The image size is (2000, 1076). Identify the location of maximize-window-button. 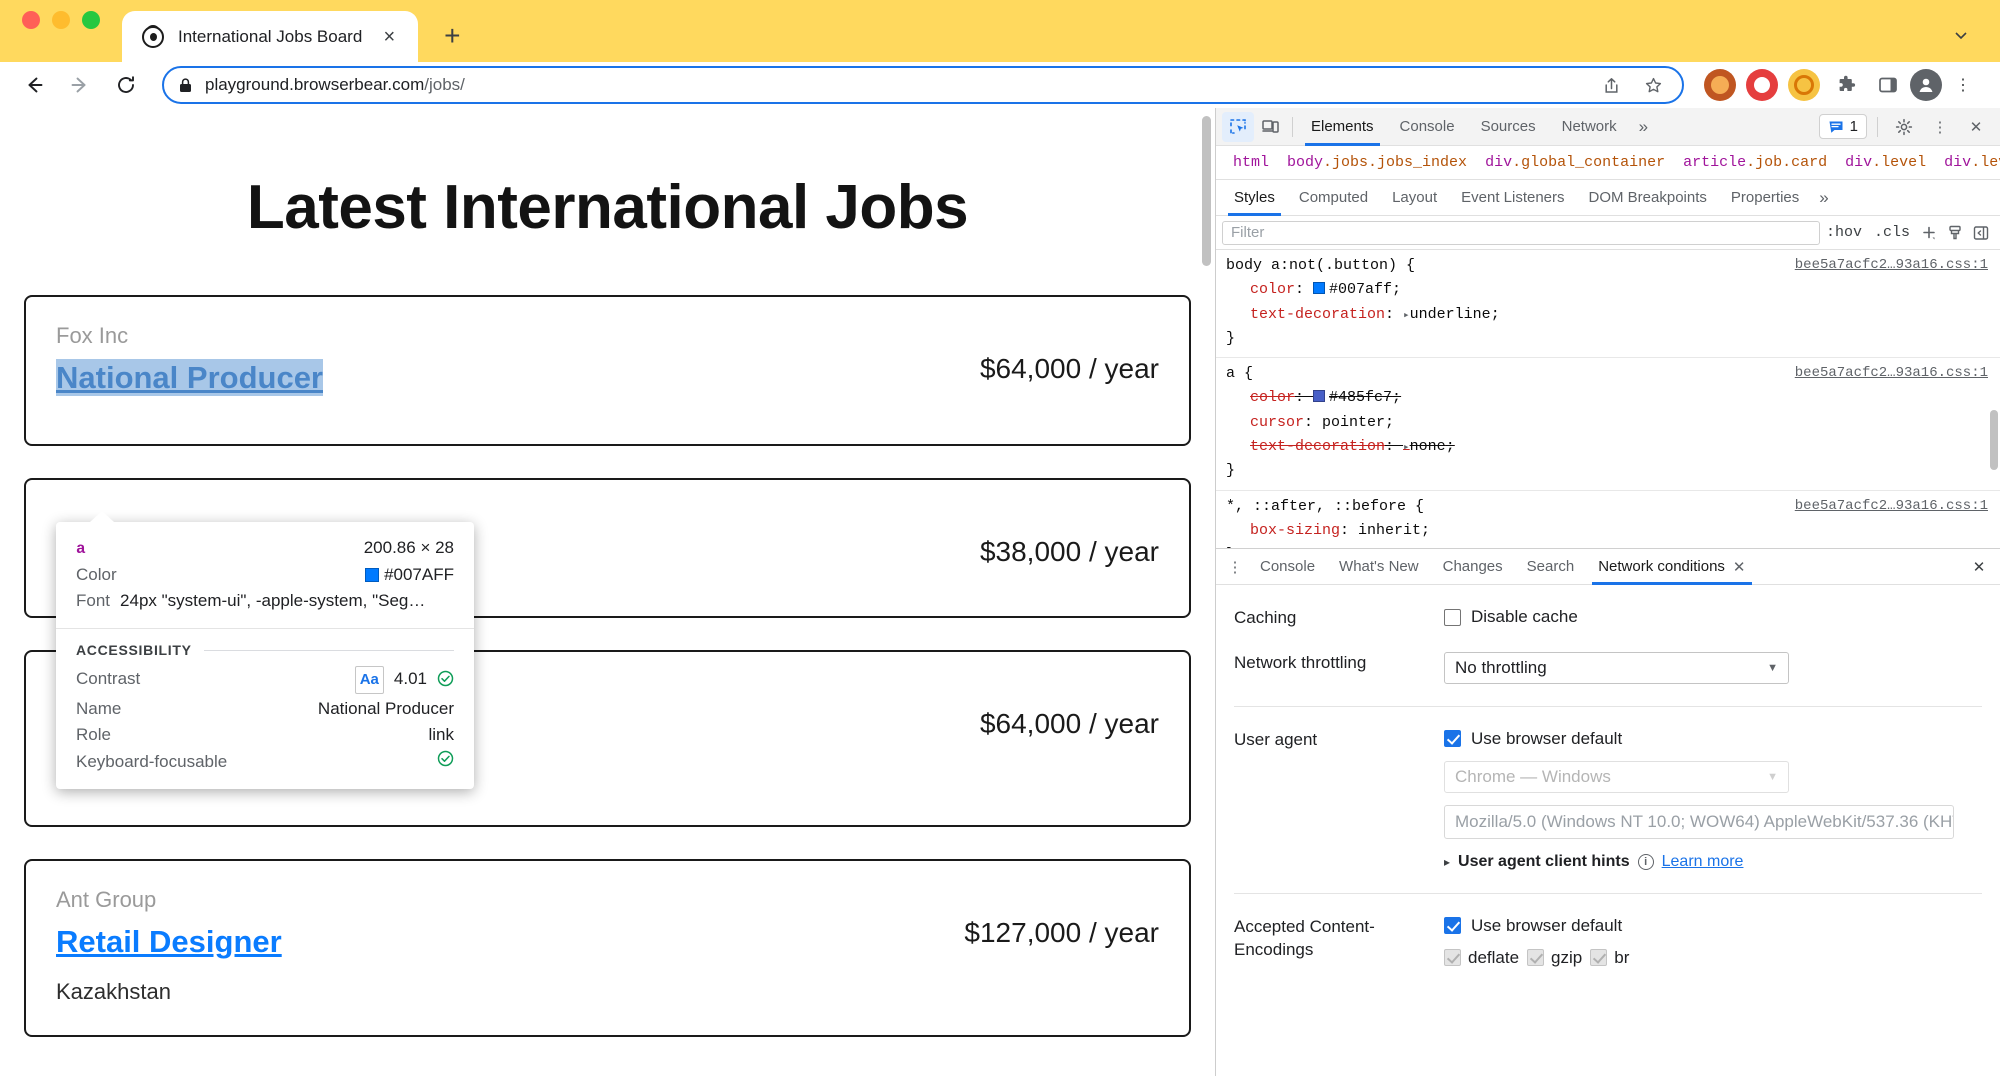
(91, 20).